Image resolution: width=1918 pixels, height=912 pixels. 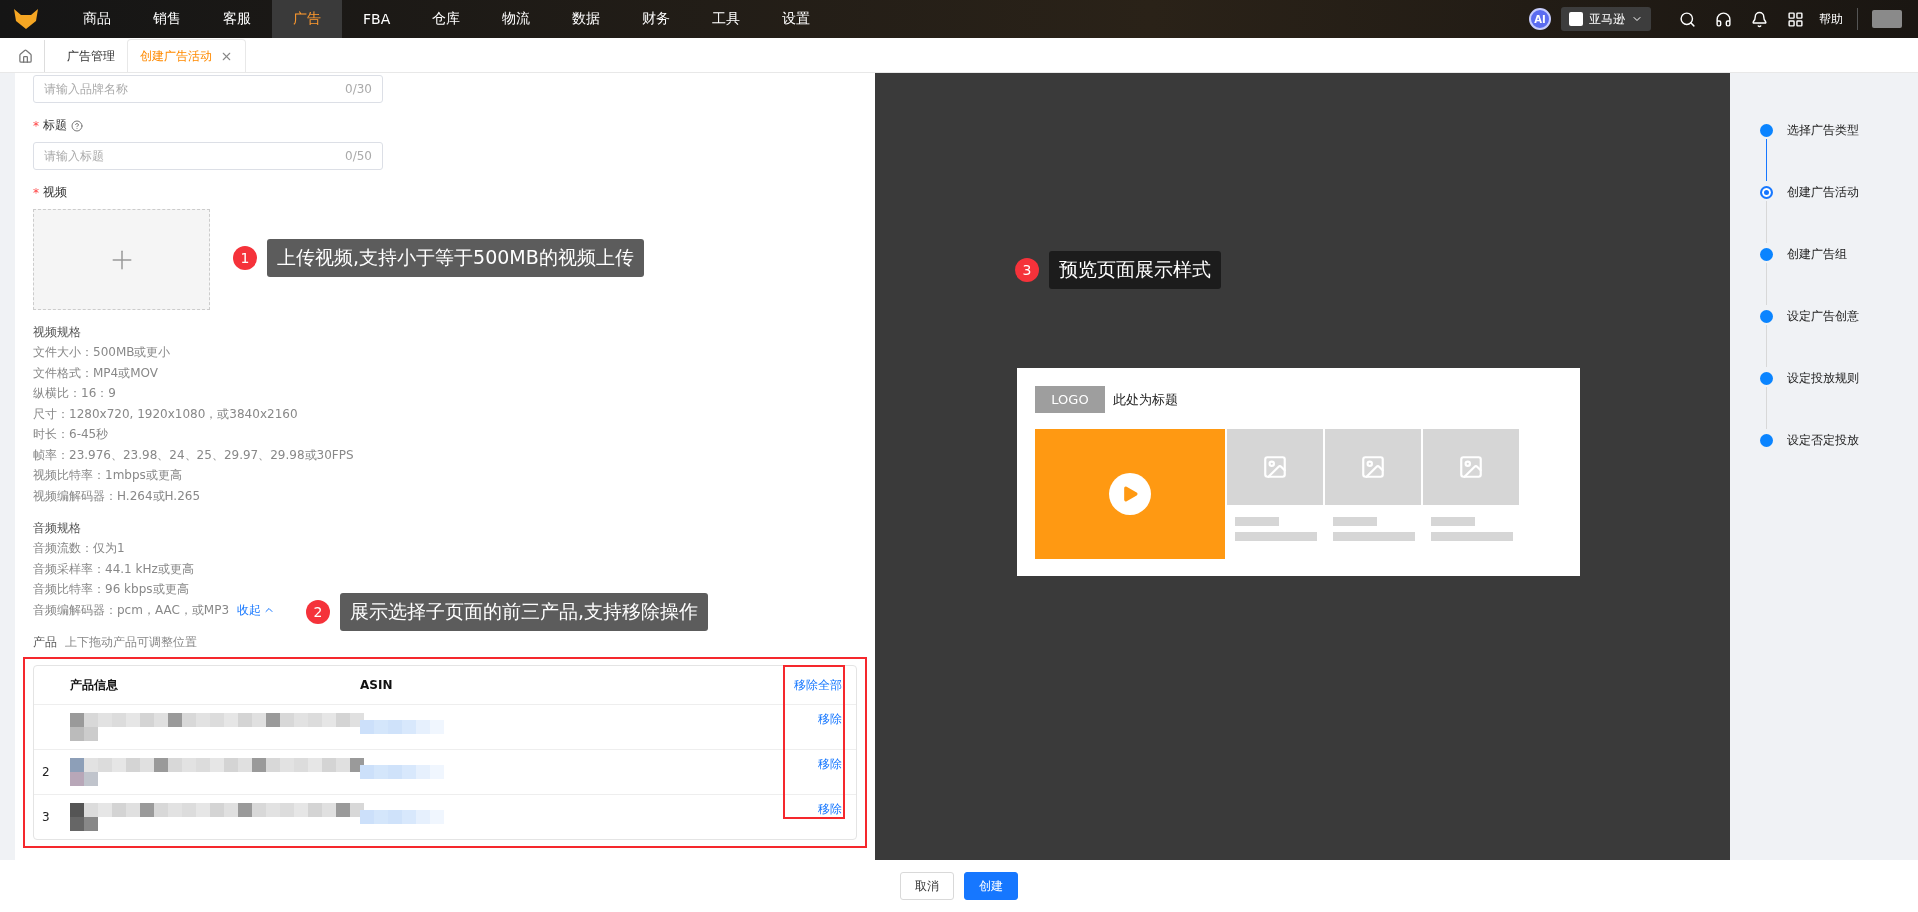 What do you see at coordinates (818, 685) in the screenshot?
I see `remove-all-link: 移除全部` at bounding box center [818, 685].